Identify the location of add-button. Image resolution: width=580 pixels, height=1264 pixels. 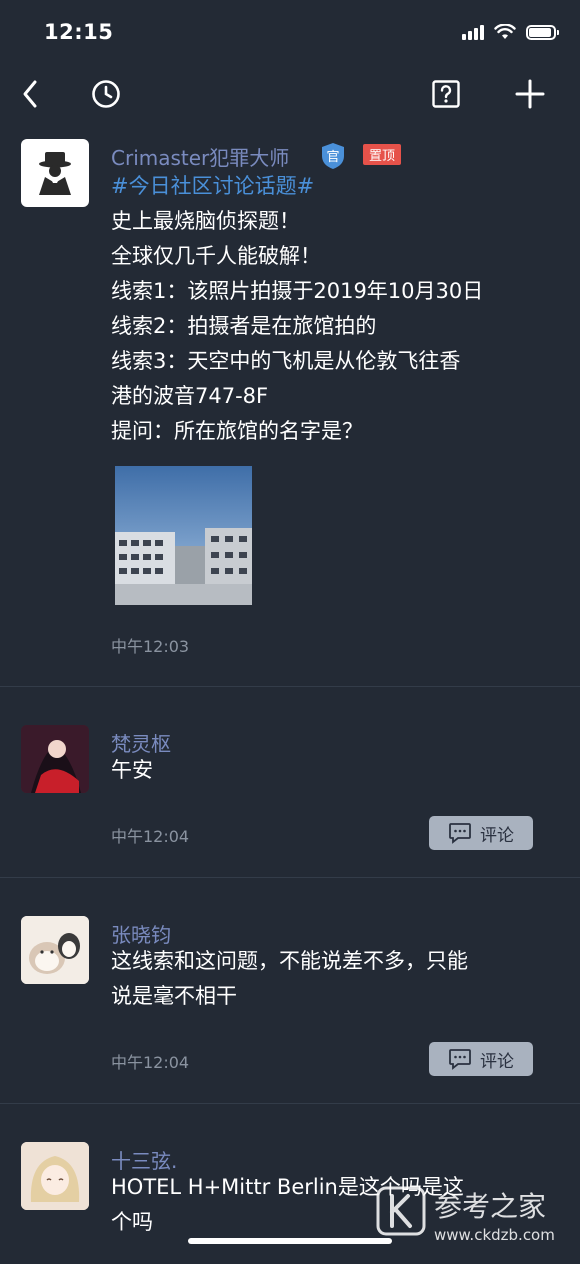
(530, 94).